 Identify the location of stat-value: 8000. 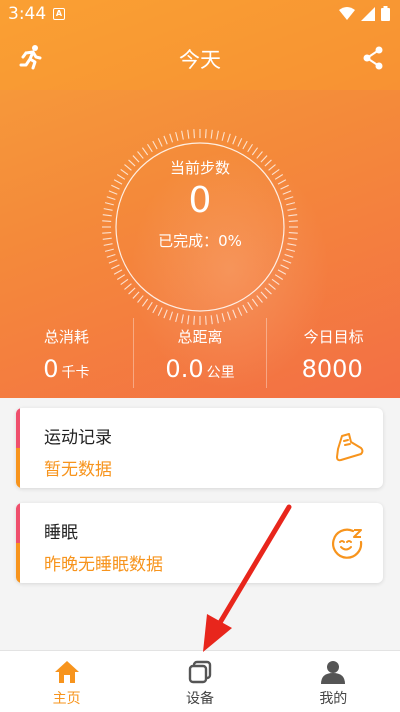
(332, 369).